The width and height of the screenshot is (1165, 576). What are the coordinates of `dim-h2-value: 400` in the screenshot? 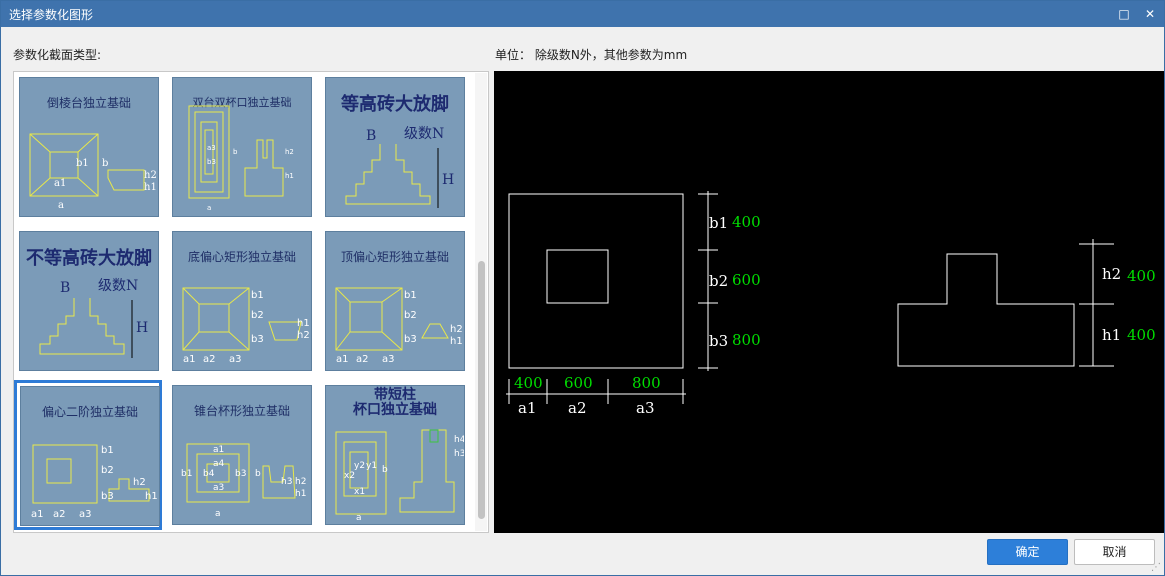 It's located at (1141, 276).